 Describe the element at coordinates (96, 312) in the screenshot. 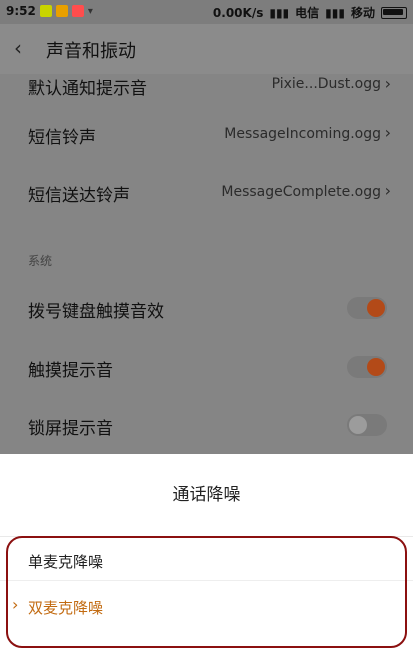

I see `row-label: 拨号键盘触摸音效` at that location.